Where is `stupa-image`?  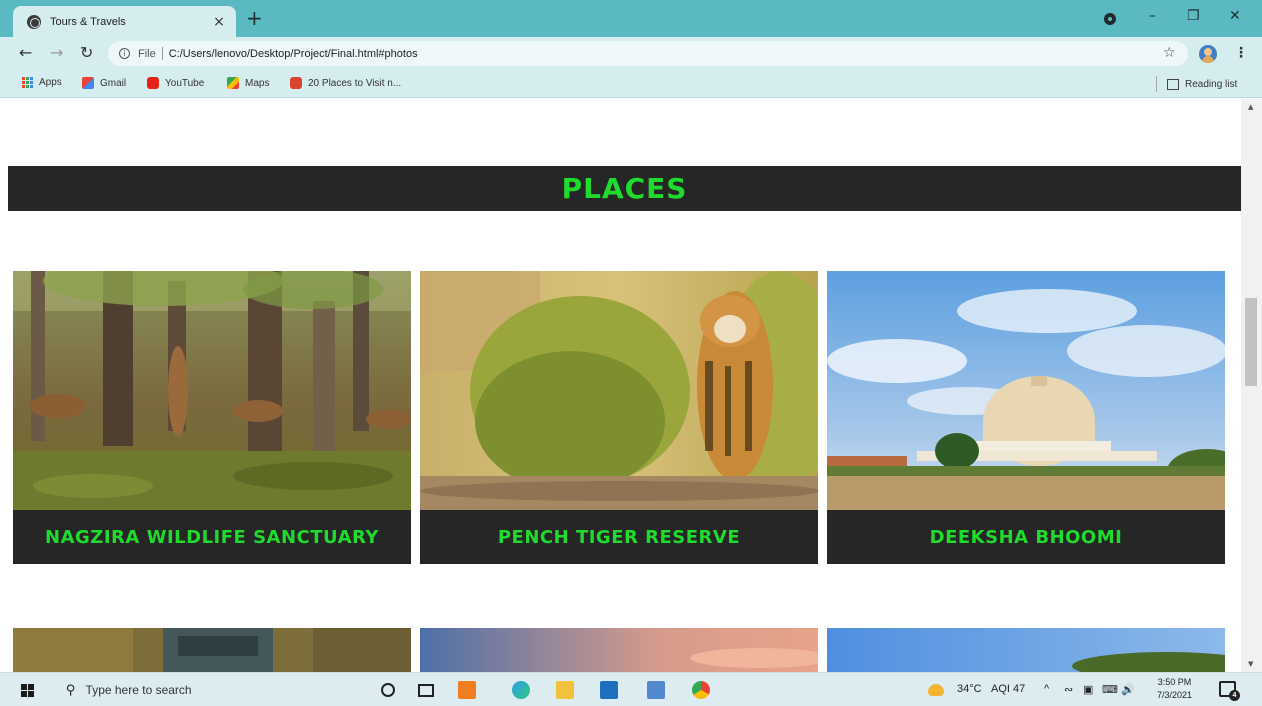 stupa-image is located at coordinates (1026, 390).